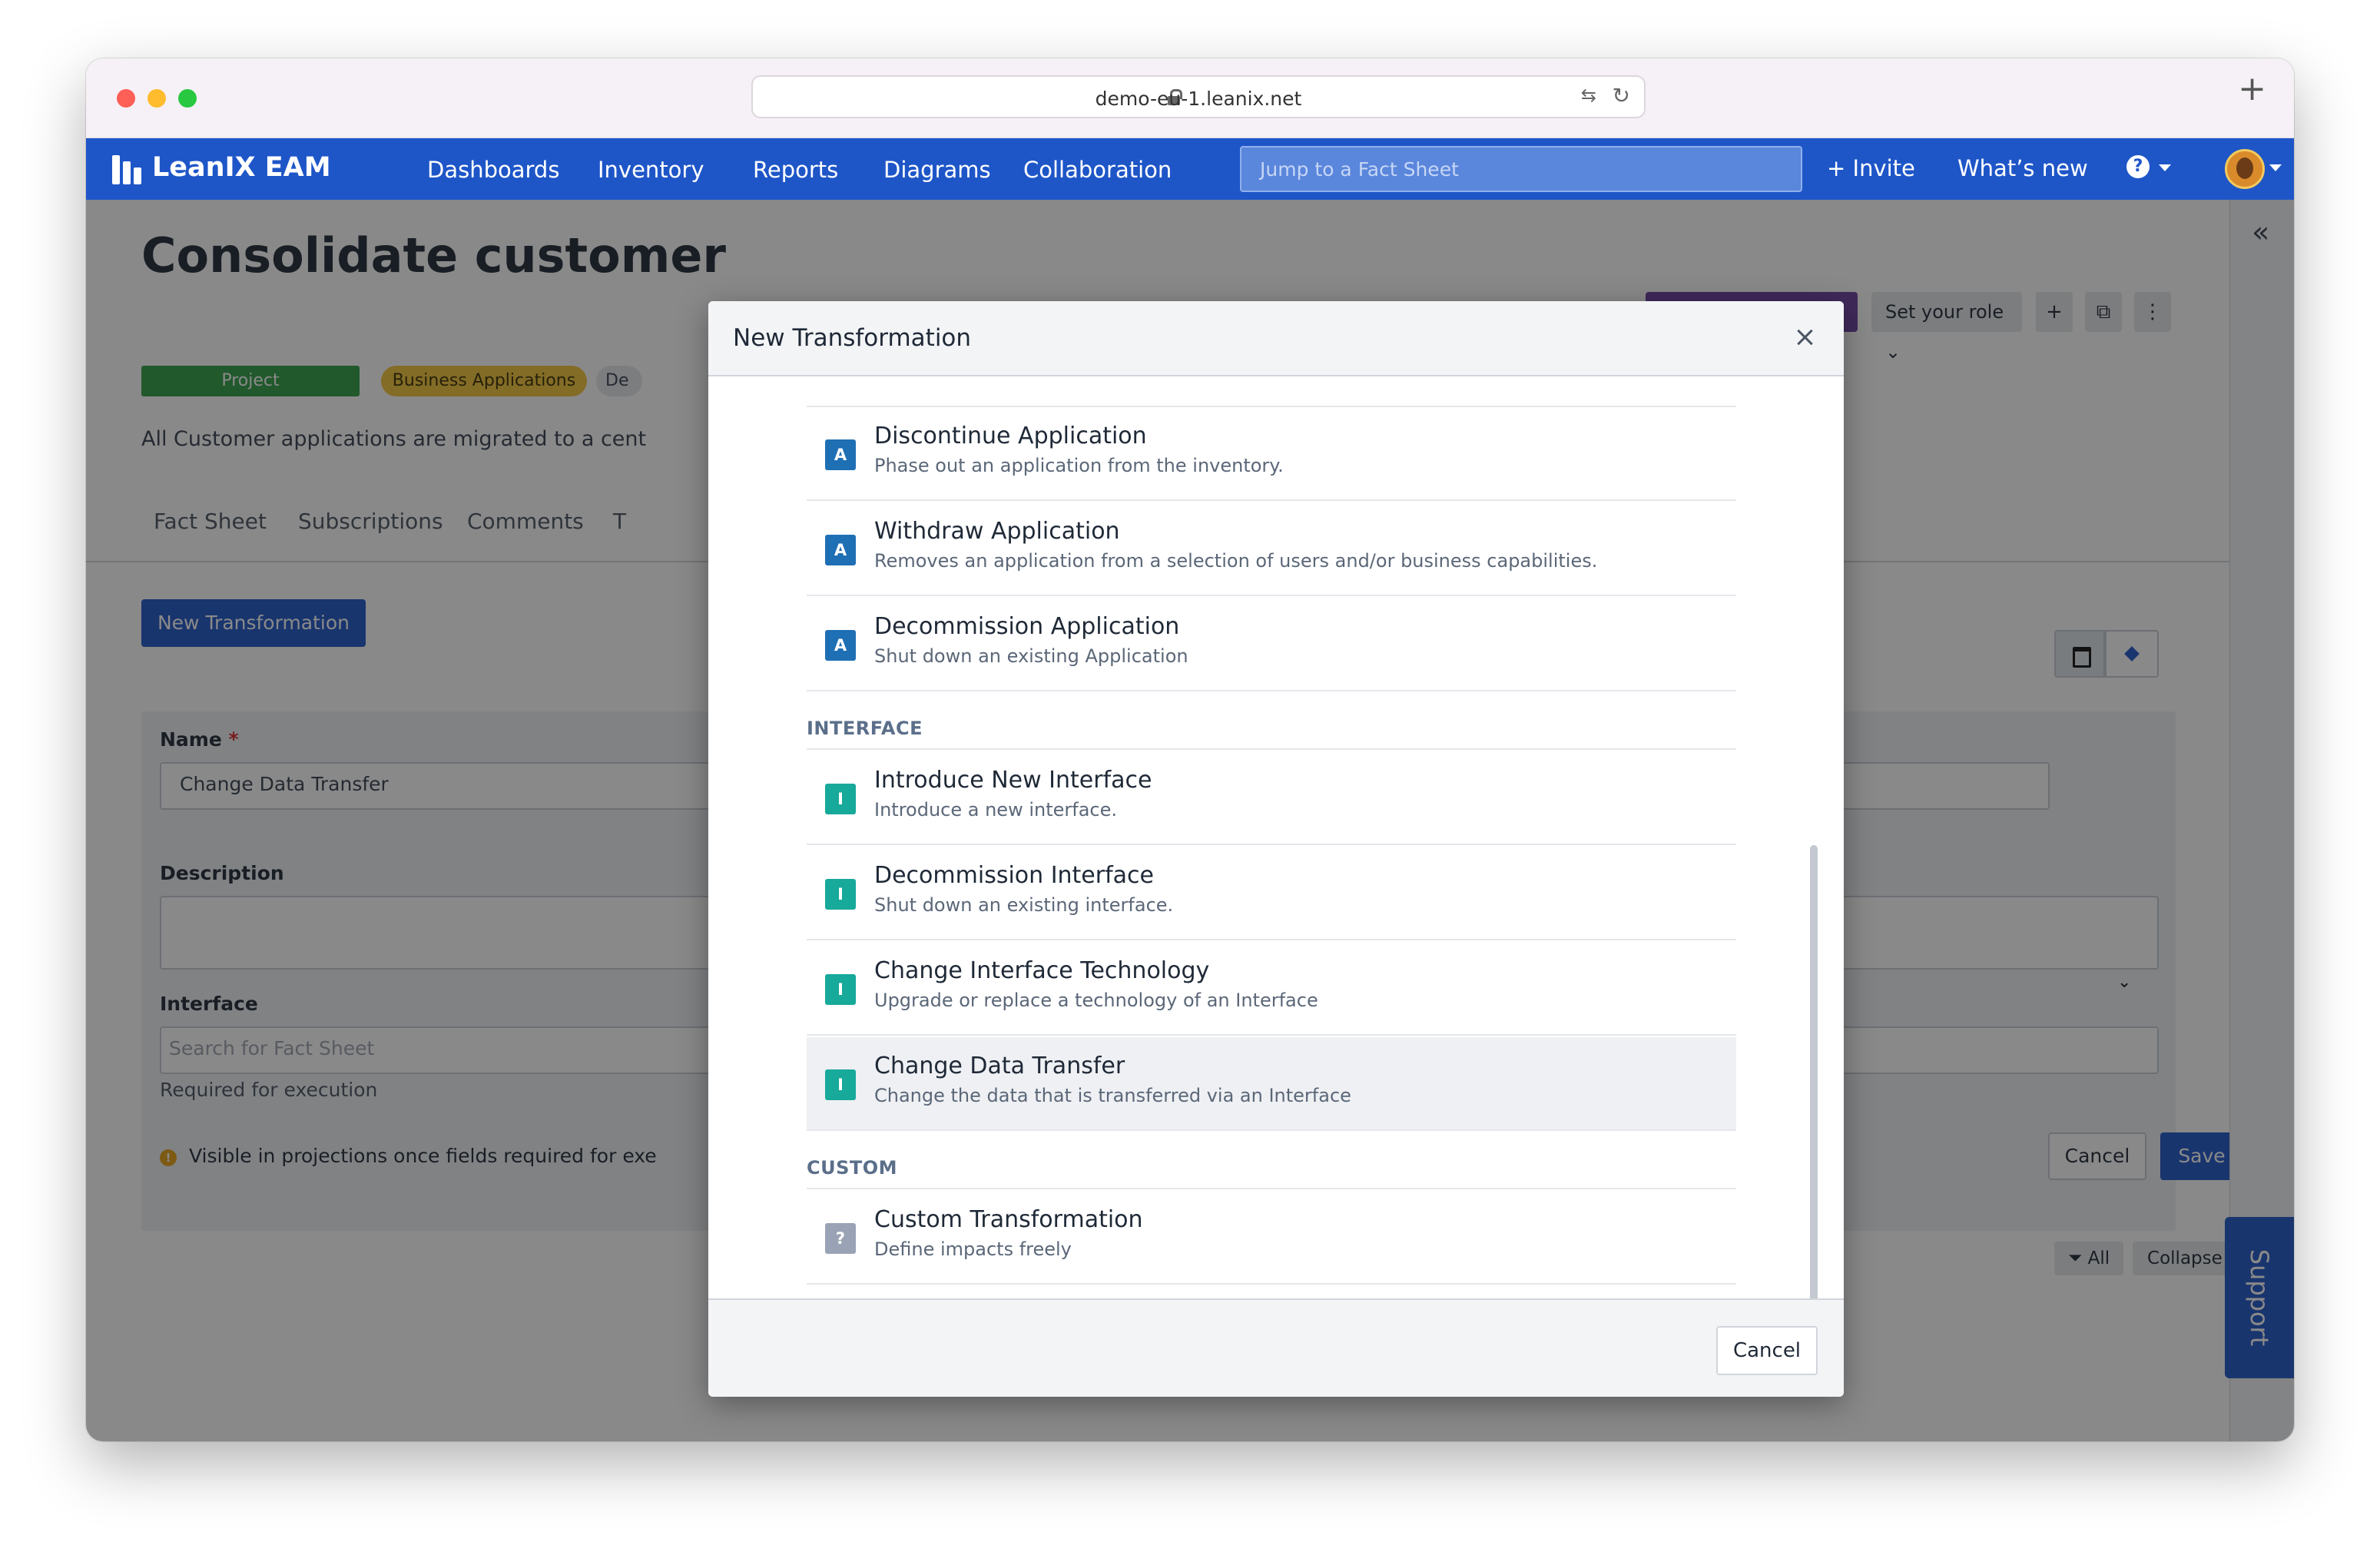 Image resolution: width=2380 pixels, height=1555 pixels. I want to click on address-bar: demo-eu-1.leanix.net ⇆ ↻, so click(1198, 96).